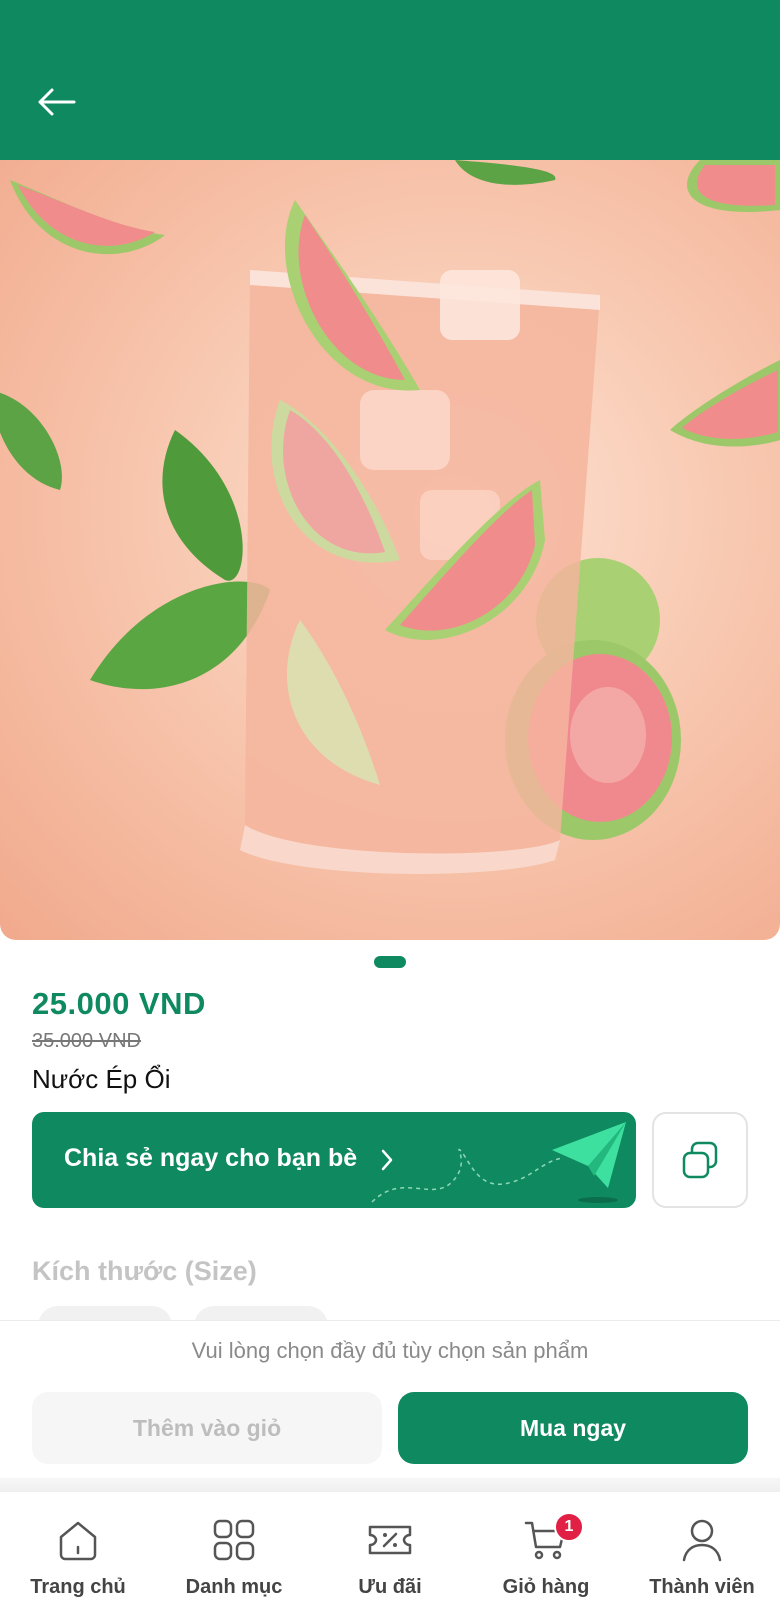 The image size is (780, 1624). What do you see at coordinates (498, 1162) in the screenshot?
I see `paper-plane-icon` at bounding box center [498, 1162].